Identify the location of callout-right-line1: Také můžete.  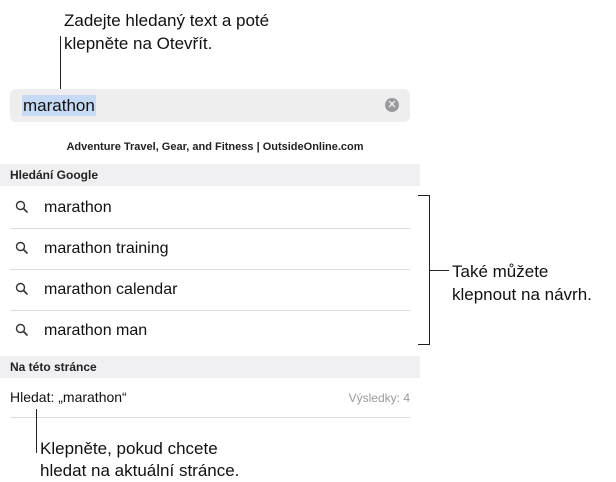
(500, 271).